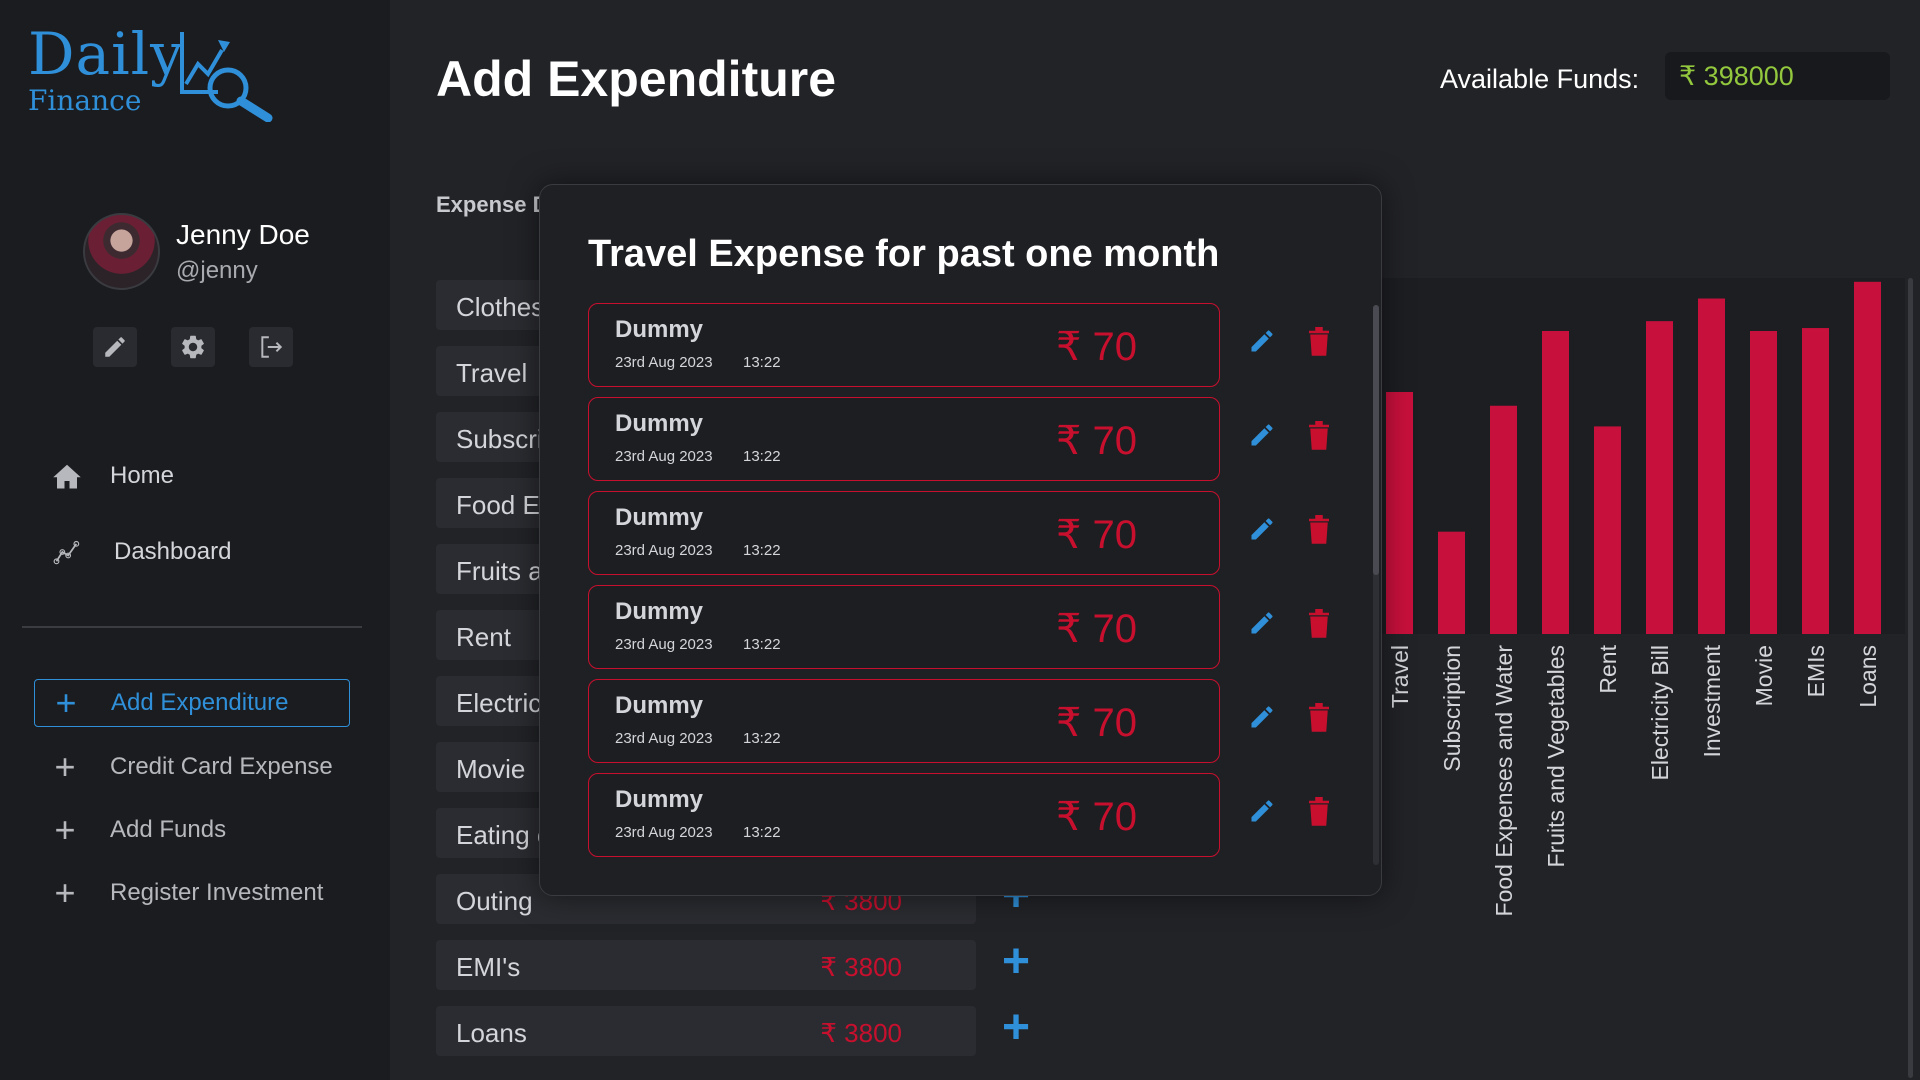  I want to click on edit-profile-button, so click(115, 347).